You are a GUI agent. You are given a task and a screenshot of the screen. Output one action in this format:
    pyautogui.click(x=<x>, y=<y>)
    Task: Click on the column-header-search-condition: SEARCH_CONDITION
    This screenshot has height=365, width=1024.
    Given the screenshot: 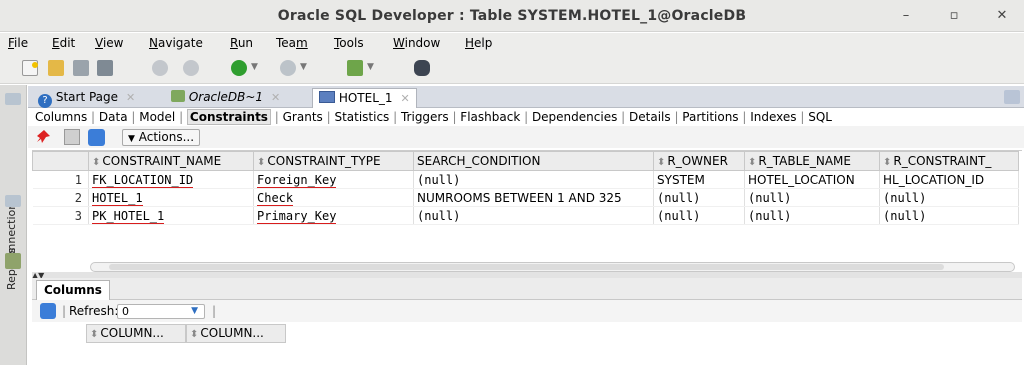 What is the action you would take?
    pyautogui.click(x=533, y=161)
    